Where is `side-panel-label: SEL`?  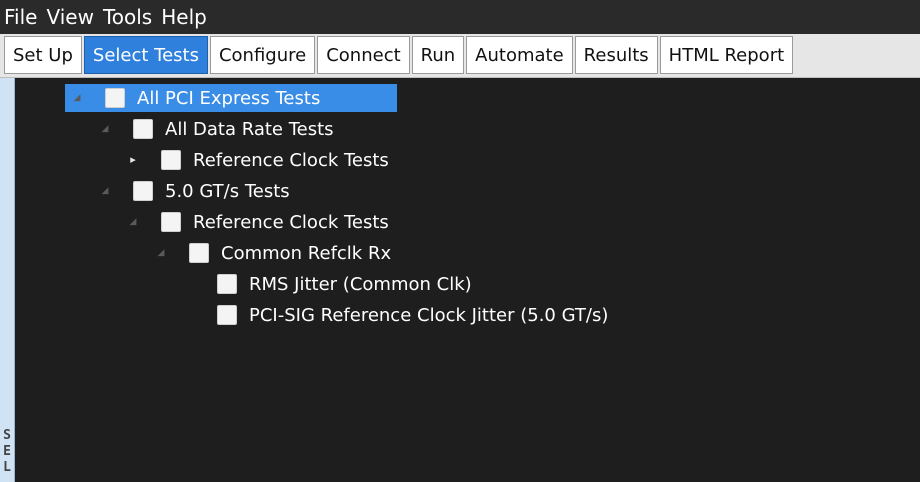 side-panel-label: SEL is located at coordinates (7, 451).